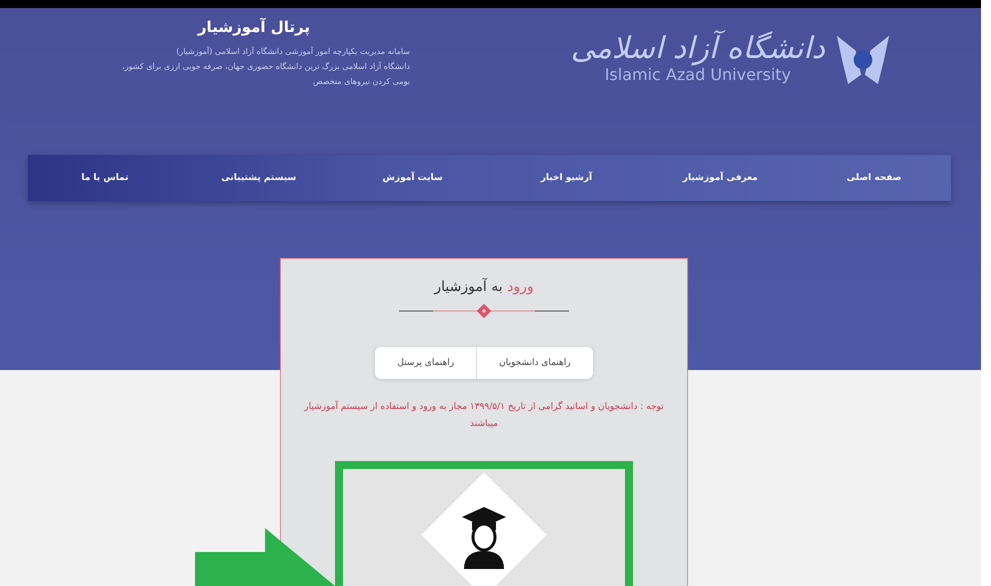 This screenshot has height=586, width=991. I want to click on nav-link: معرفی آموزشیار, so click(720, 178).